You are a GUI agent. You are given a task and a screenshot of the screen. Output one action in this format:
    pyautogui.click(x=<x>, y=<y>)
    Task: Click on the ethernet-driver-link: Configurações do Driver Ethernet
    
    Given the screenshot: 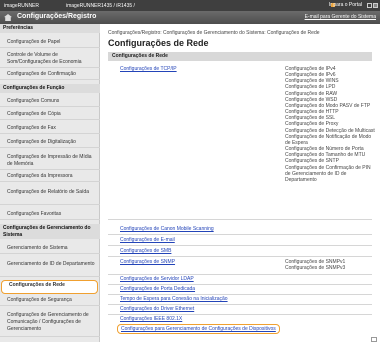 What is the action you would take?
    pyautogui.click(x=157, y=309)
    